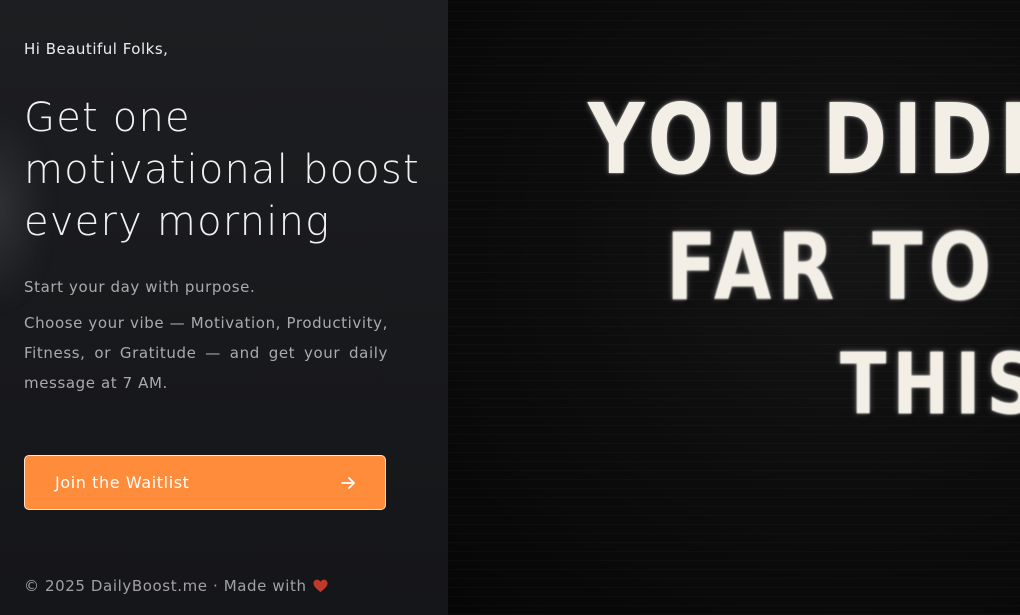 The image size is (1020, 615). Describe the element at coordinates (165, 586) in the screenshot. I see `footer-text: © 2025 DailyBoost.me · Made with` at that location.